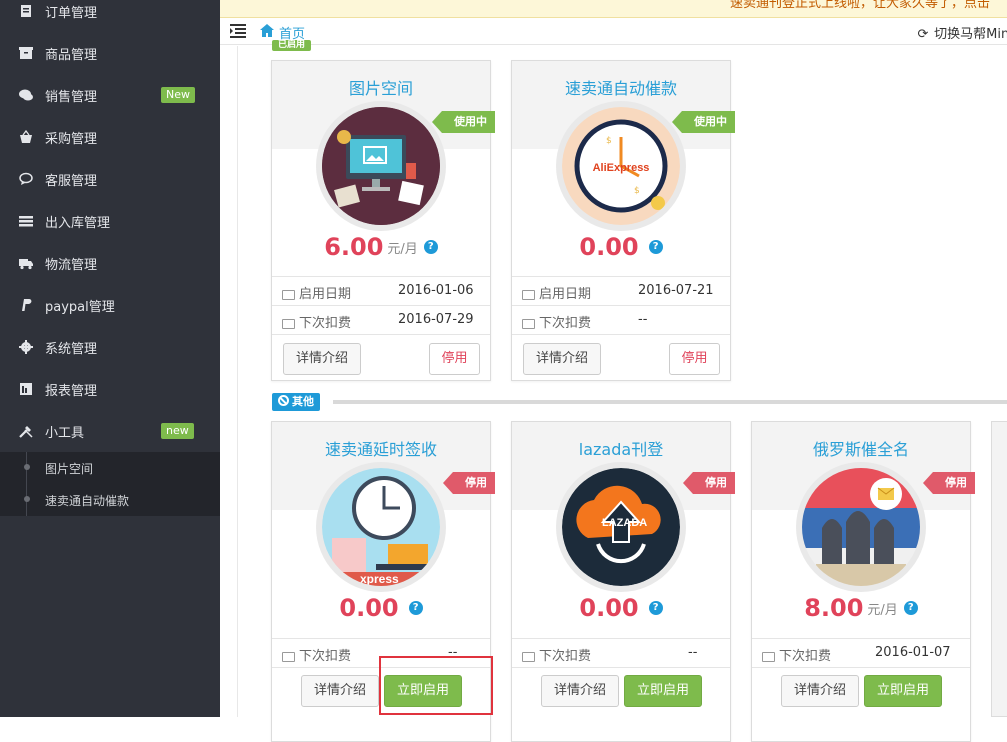  Describe the element at coordinates (110, 468) in the screenshot. I see `submenu-item-image-space: 图片空间` at that location.